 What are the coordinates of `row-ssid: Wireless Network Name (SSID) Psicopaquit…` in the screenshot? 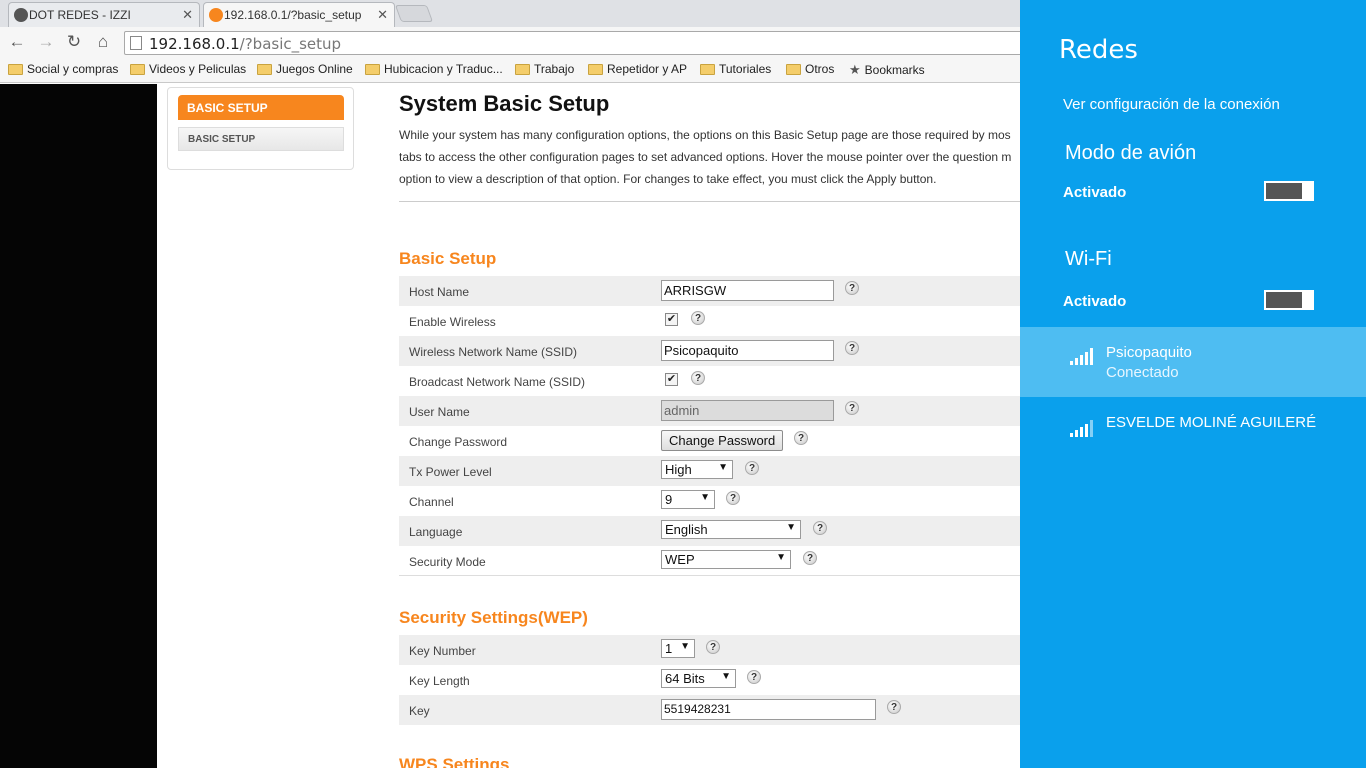 It's located at (709, 351).